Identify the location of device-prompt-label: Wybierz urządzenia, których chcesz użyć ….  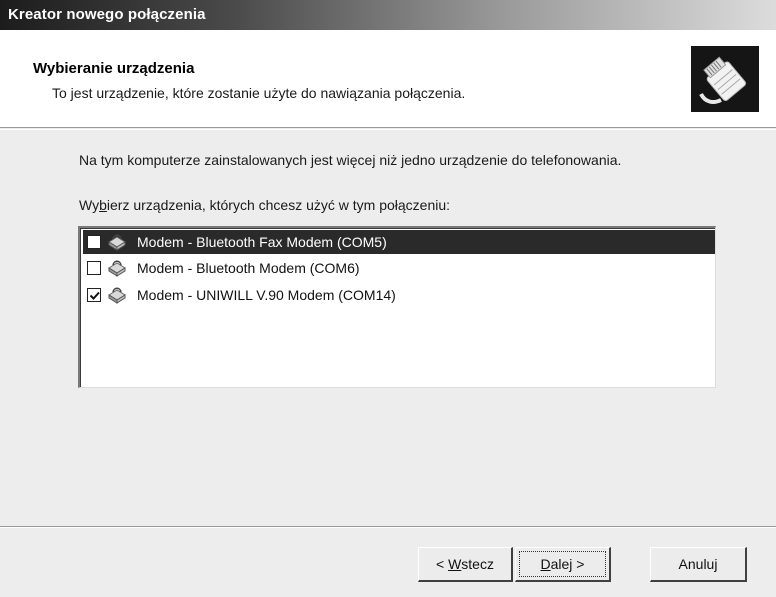
(265, 205).